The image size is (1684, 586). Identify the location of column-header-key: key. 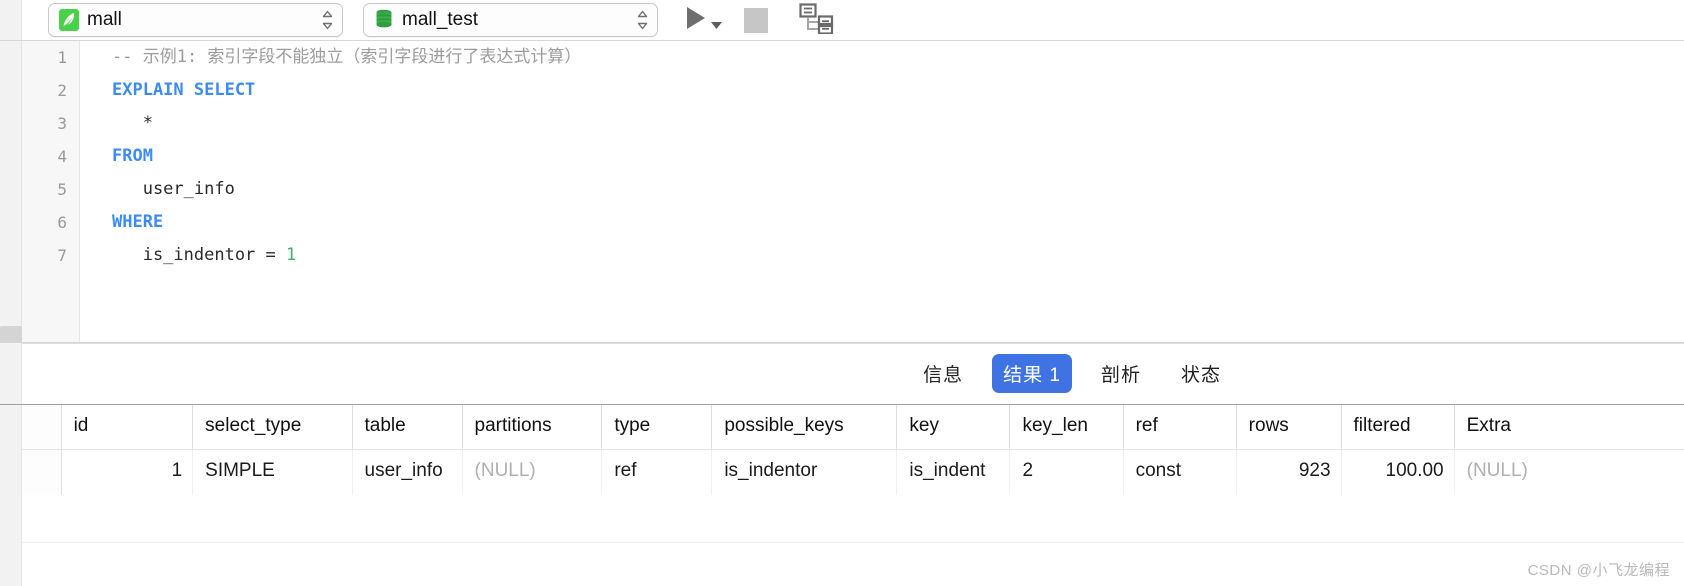
(953, 427).